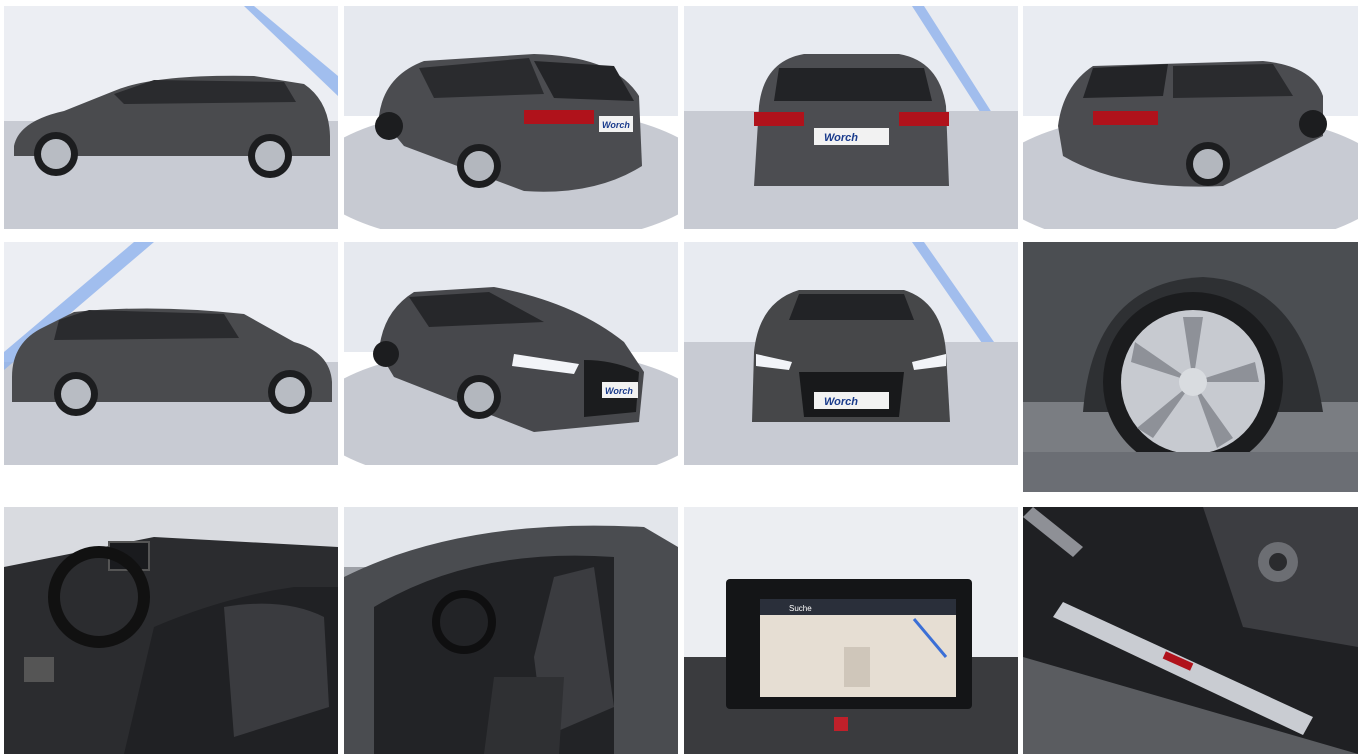 This screenshot has height=754, width=1365. What do you see at coordinates (511, 353) in the screenshot?
I see `photo-front-three-quarter-left: Worch` at bounding box center [511, 353].